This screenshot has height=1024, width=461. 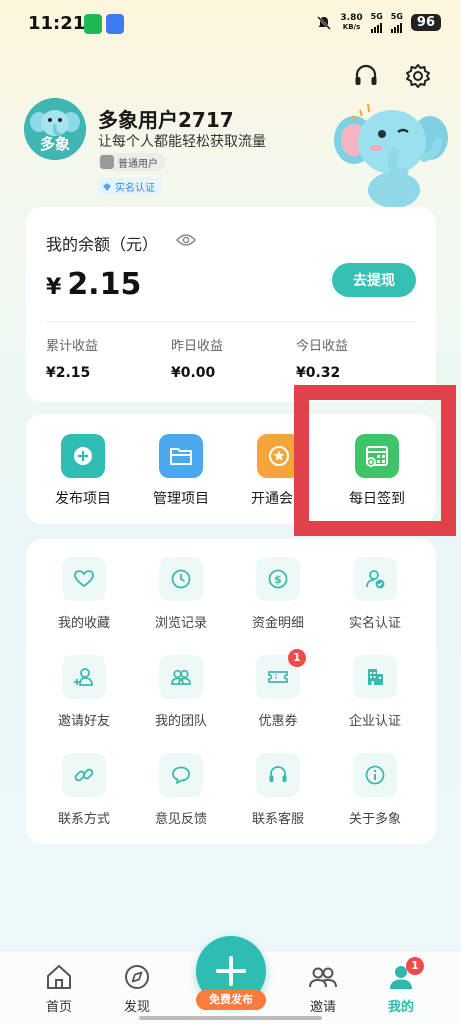 What do you see at coordinates (181, 775) in the screenshot?
I see `chat-icon` at bounding box center [181, 775].